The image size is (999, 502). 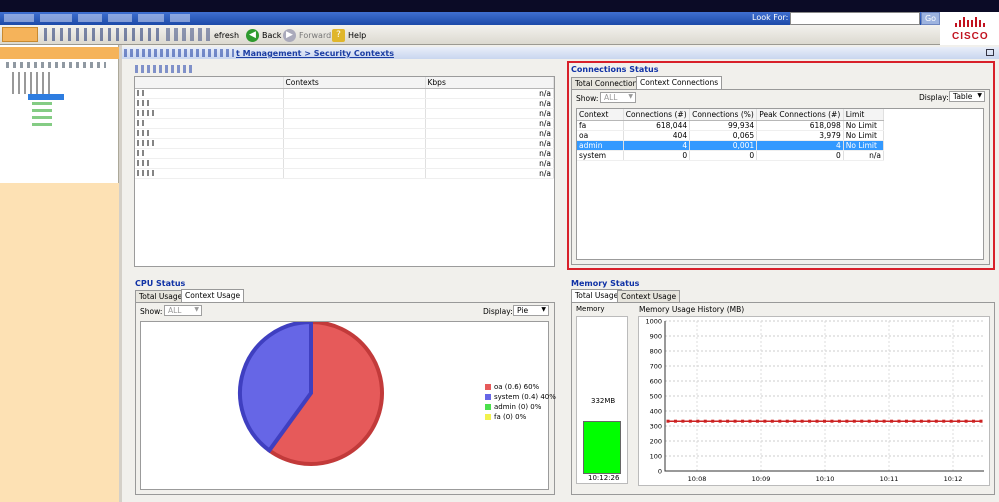 I want to click on home-button, so click(x=20, y=34).